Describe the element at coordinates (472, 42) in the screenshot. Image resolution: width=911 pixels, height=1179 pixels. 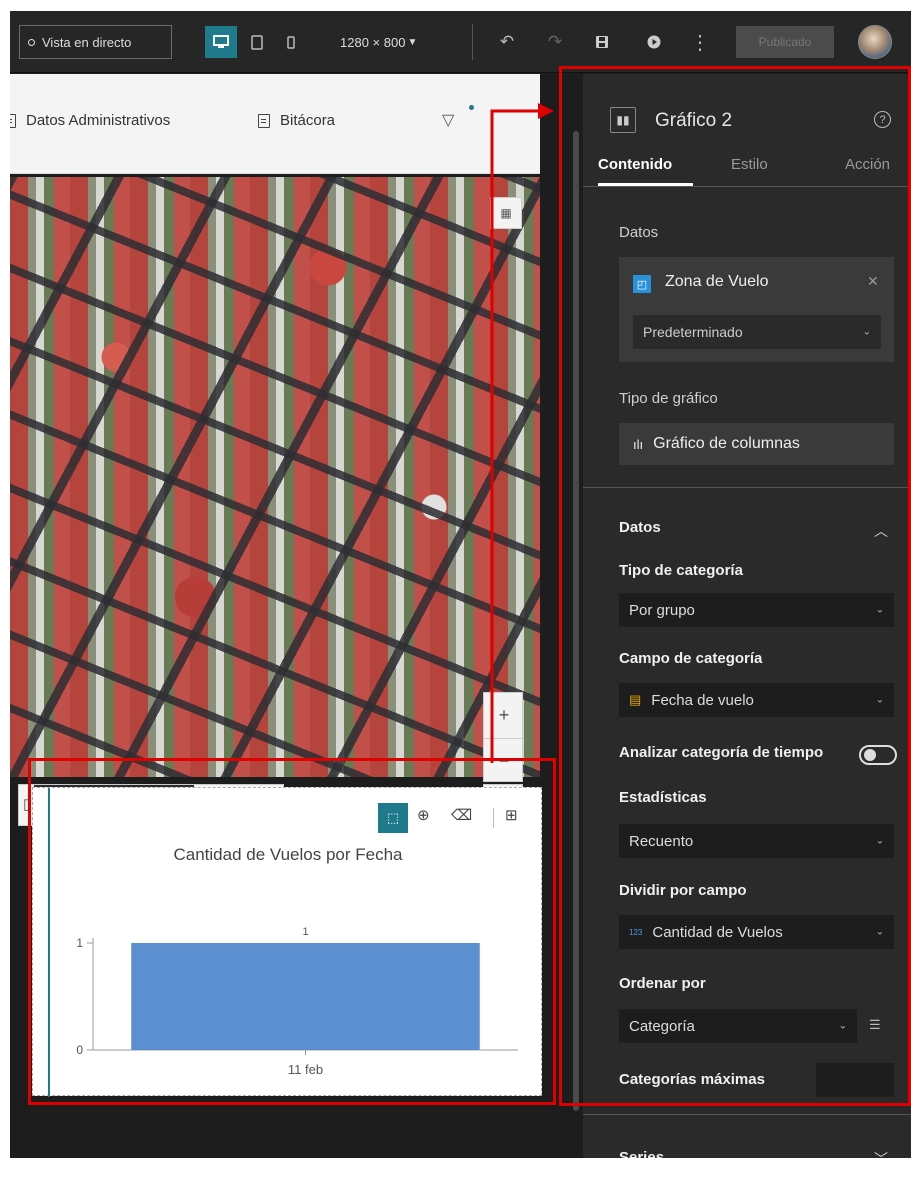
I see `toolbar-divider` at that location.